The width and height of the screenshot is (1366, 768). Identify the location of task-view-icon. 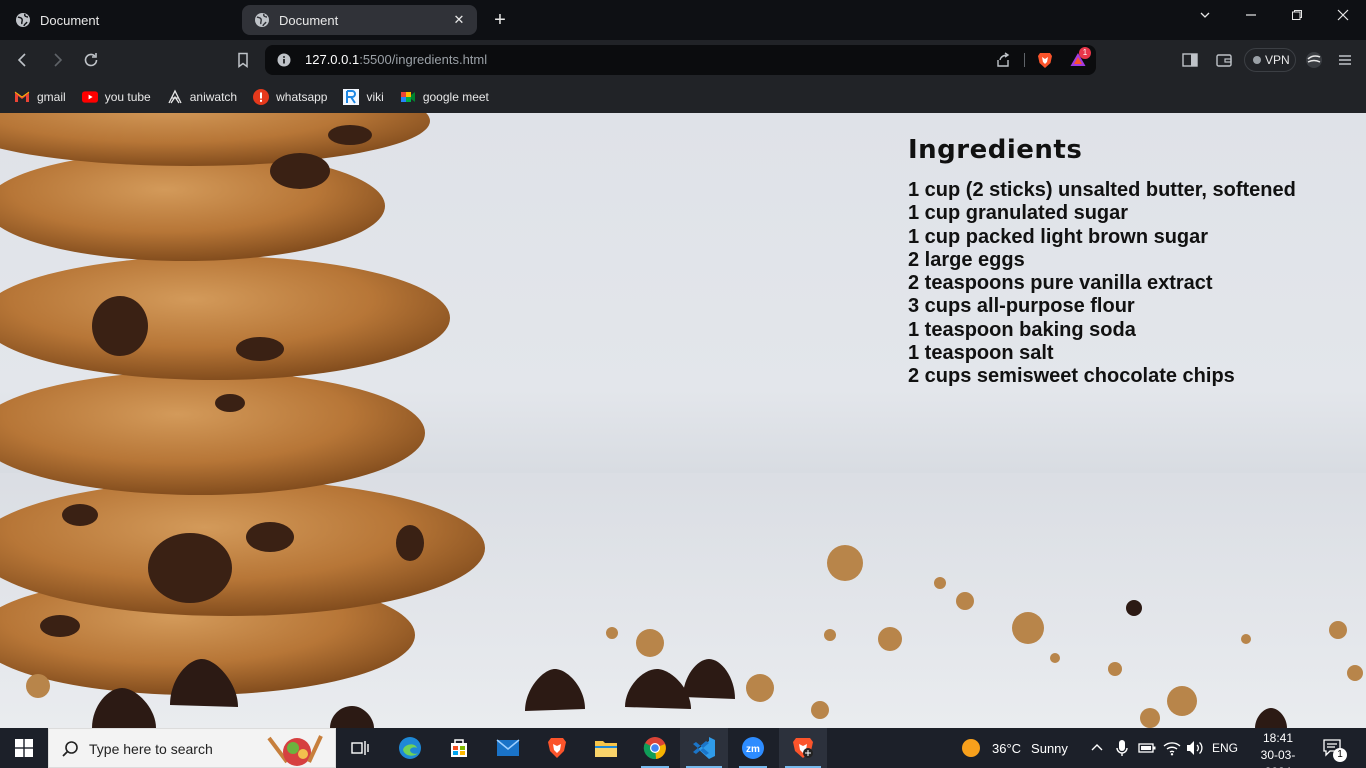
(360, 748).